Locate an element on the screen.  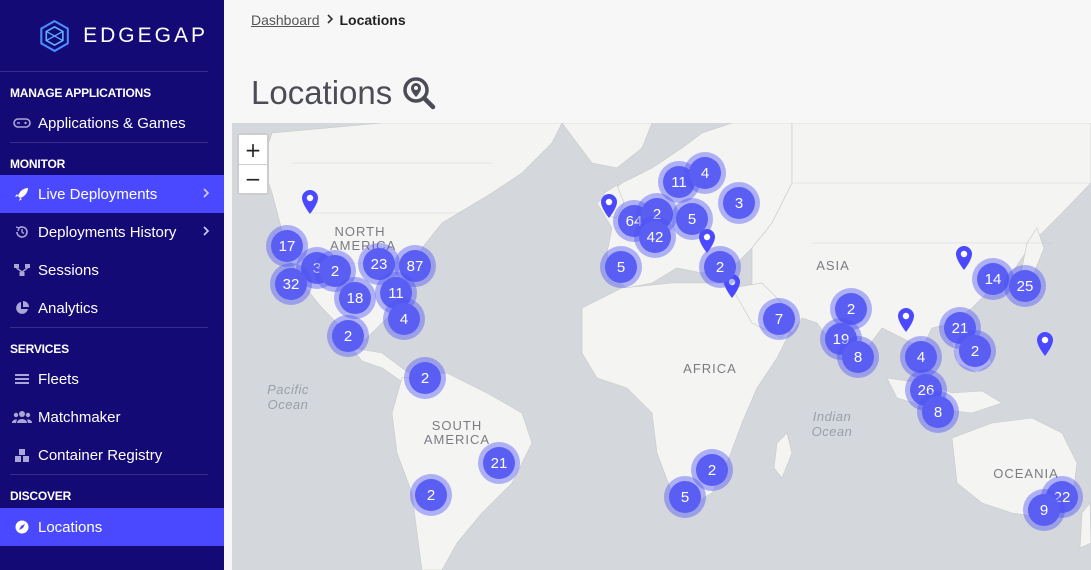
page-title-text: Locations is located at coordinates (322, 92).